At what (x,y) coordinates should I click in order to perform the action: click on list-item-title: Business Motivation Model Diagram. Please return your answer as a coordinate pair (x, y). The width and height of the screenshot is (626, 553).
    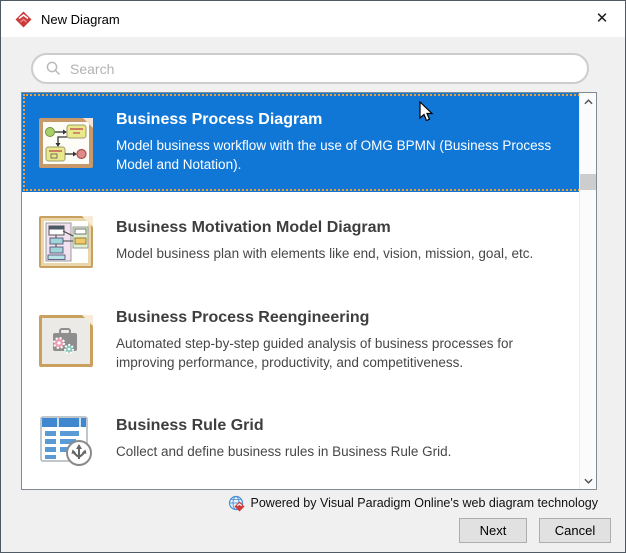
    Looking at the image, I should click on (253, 228).